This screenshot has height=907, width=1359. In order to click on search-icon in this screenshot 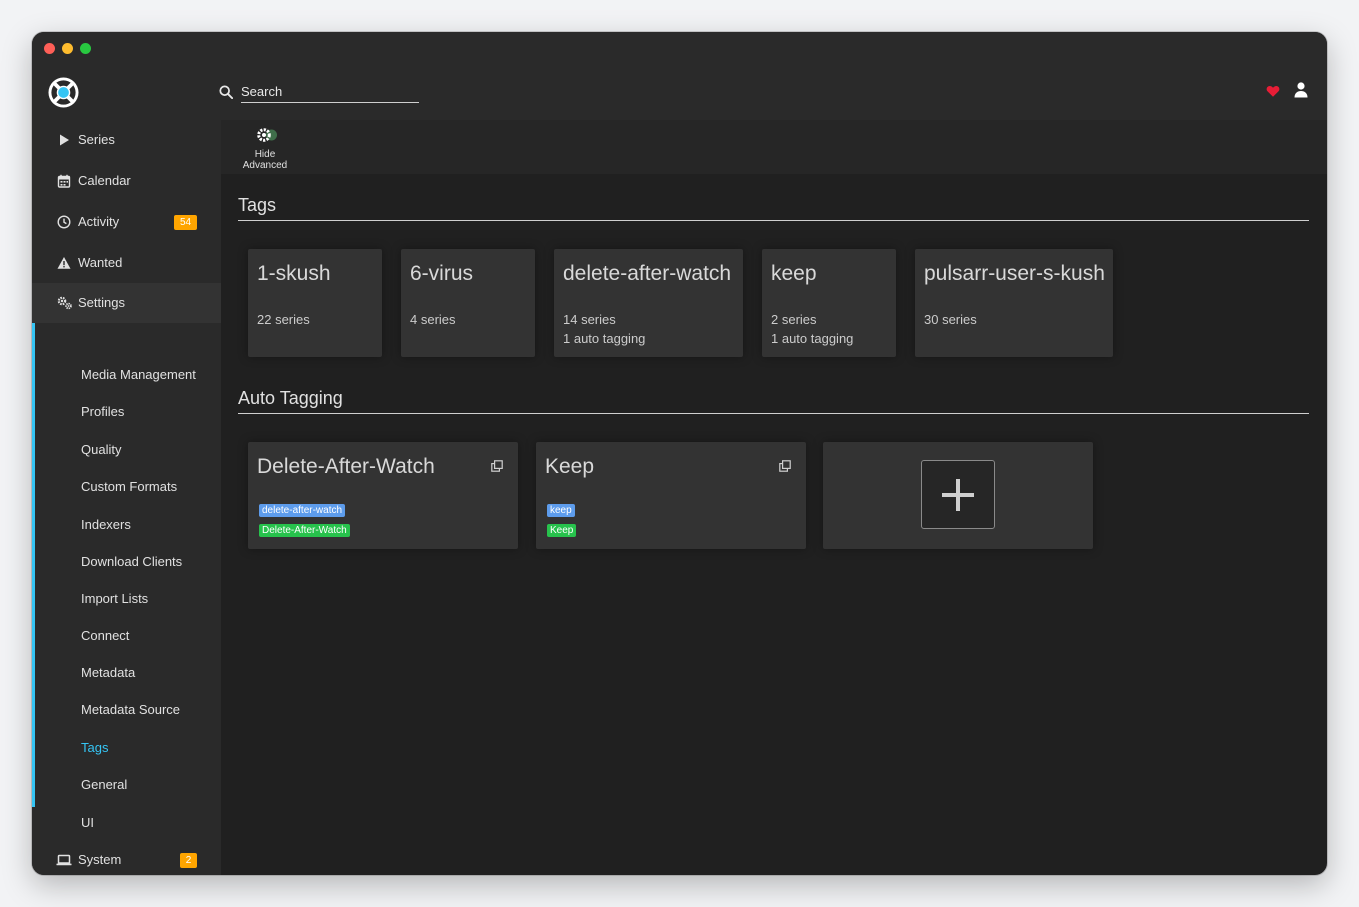, I will do `click(226, 92)`.